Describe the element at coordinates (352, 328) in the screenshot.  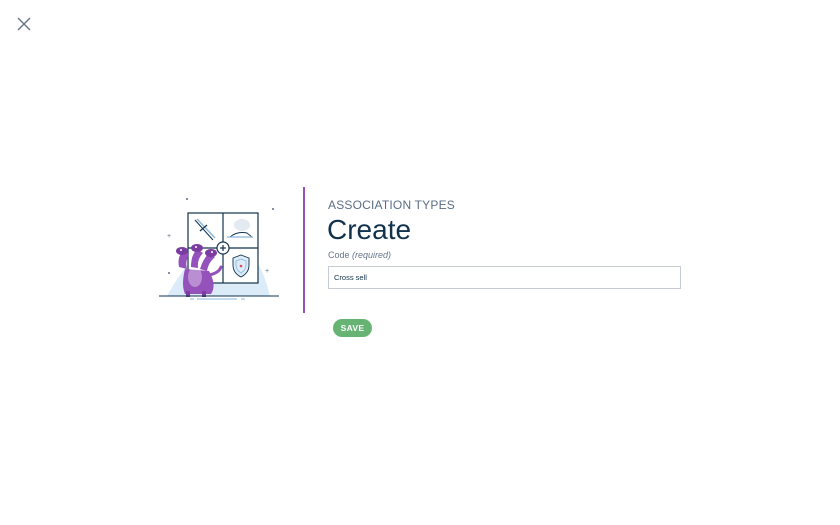
I see `save-button: SAVE` at that location.